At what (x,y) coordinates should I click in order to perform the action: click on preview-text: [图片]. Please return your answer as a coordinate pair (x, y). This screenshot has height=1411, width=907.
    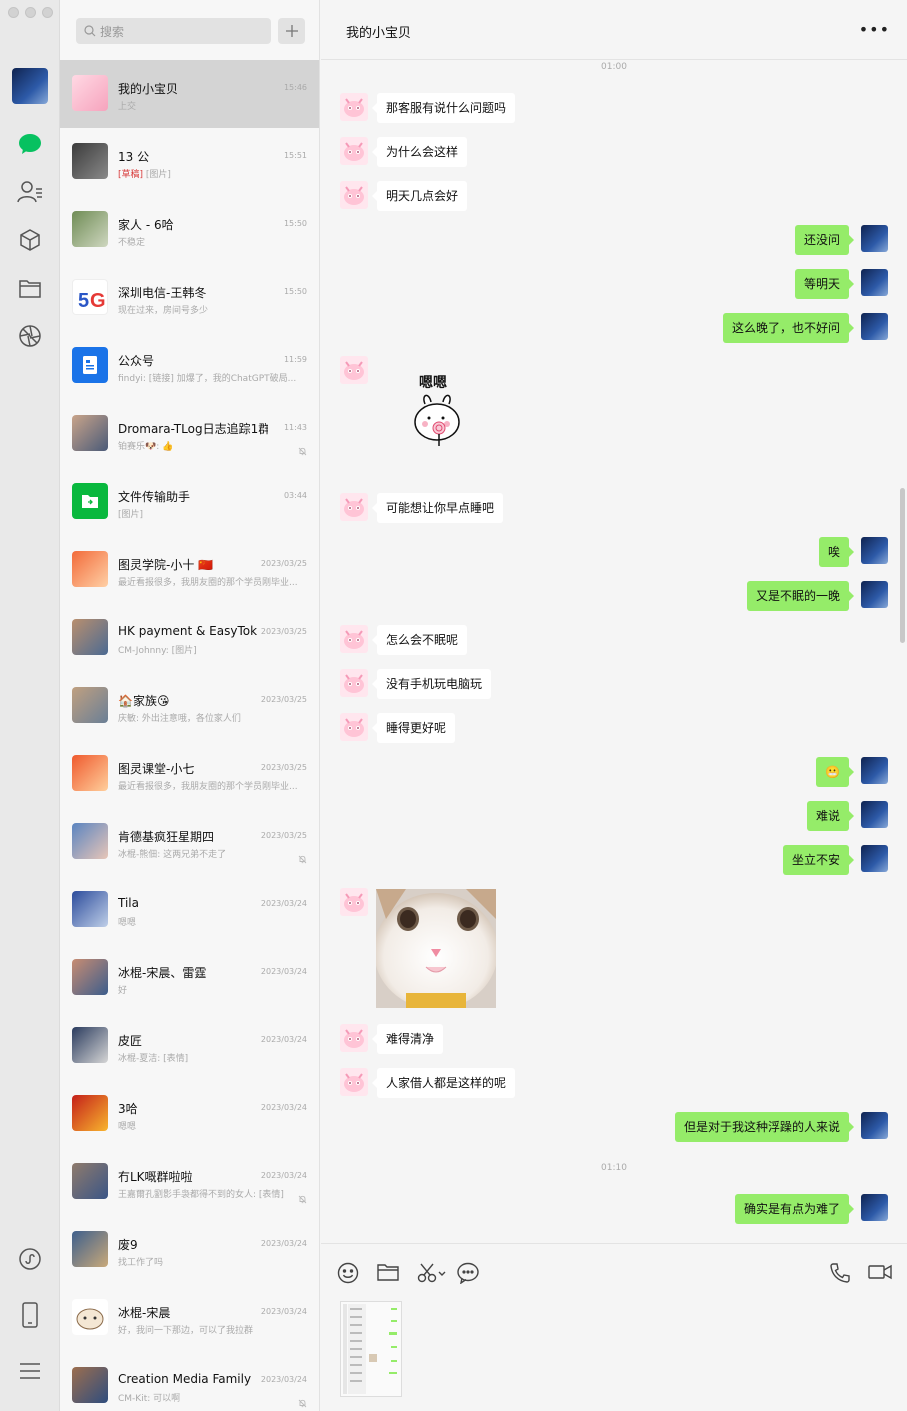
    Looking at the image, I should click on (157, 175).